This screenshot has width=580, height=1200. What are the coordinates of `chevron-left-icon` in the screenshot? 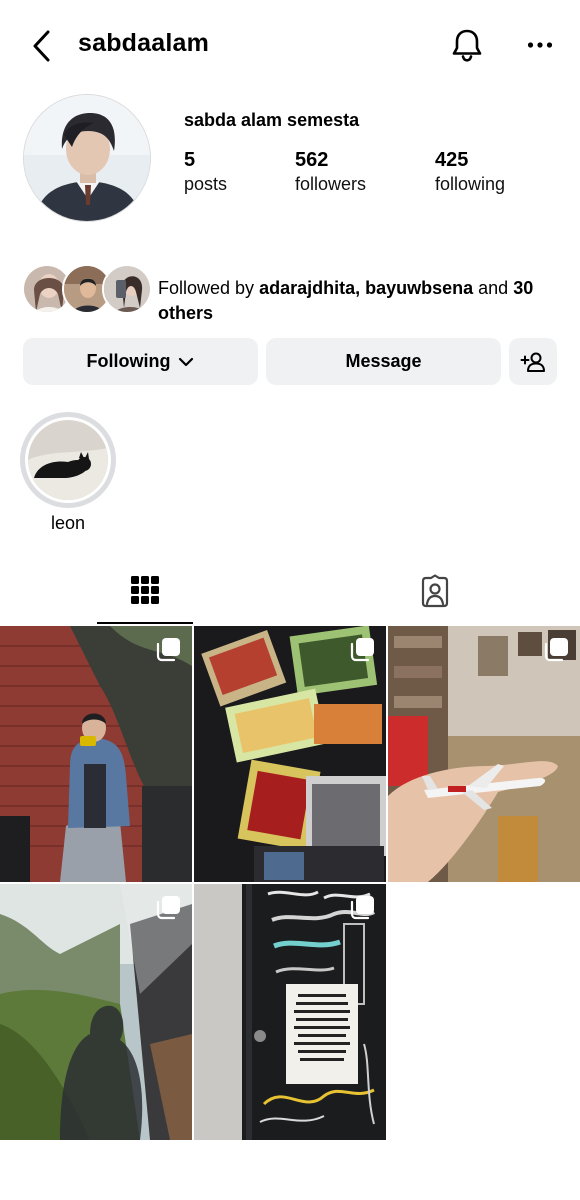 It's located at (41, 46).